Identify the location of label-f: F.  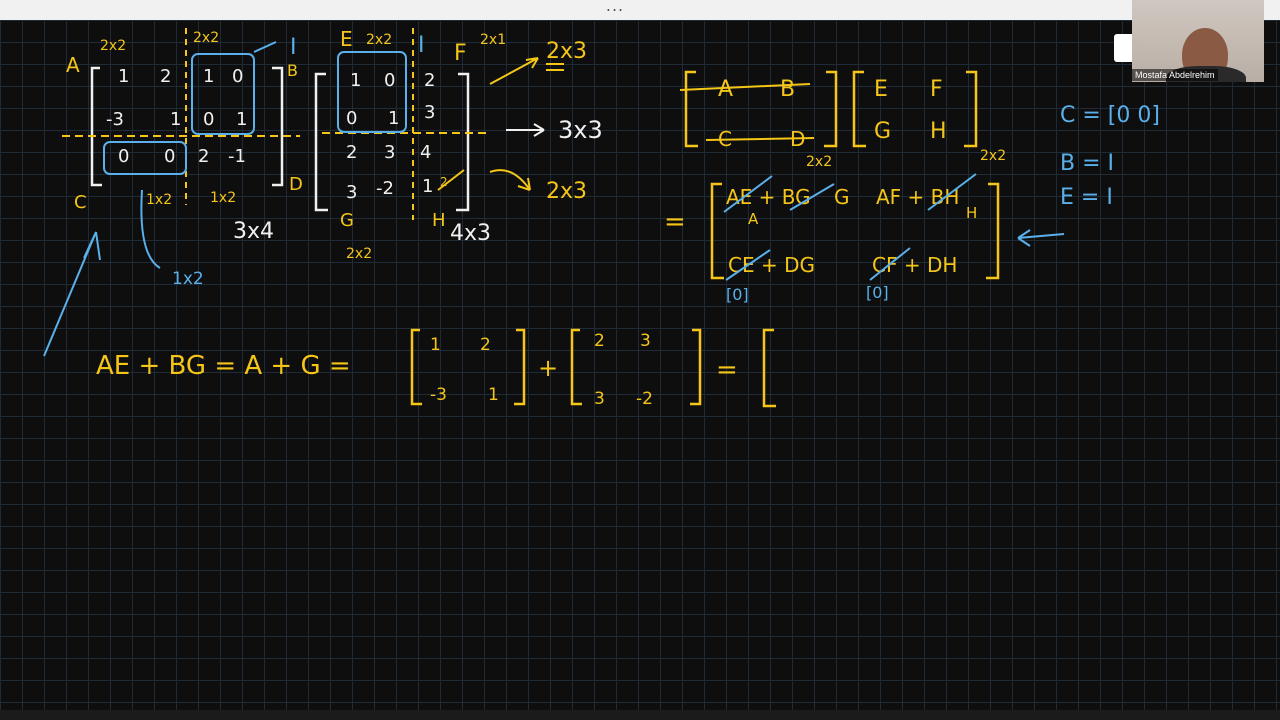
(460, 53).